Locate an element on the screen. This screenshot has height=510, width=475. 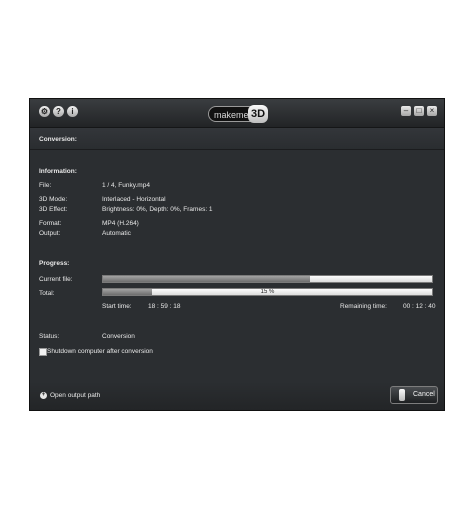
shutdown-checkbox is located at coordinates (43, 352).